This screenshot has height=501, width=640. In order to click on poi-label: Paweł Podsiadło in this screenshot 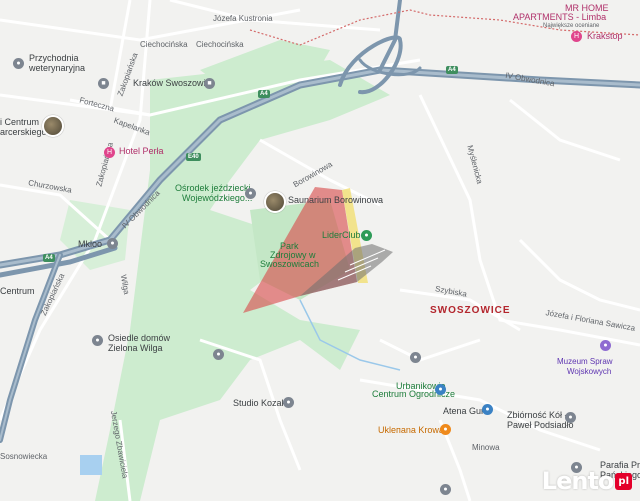, I will do `click(540, 425)`.